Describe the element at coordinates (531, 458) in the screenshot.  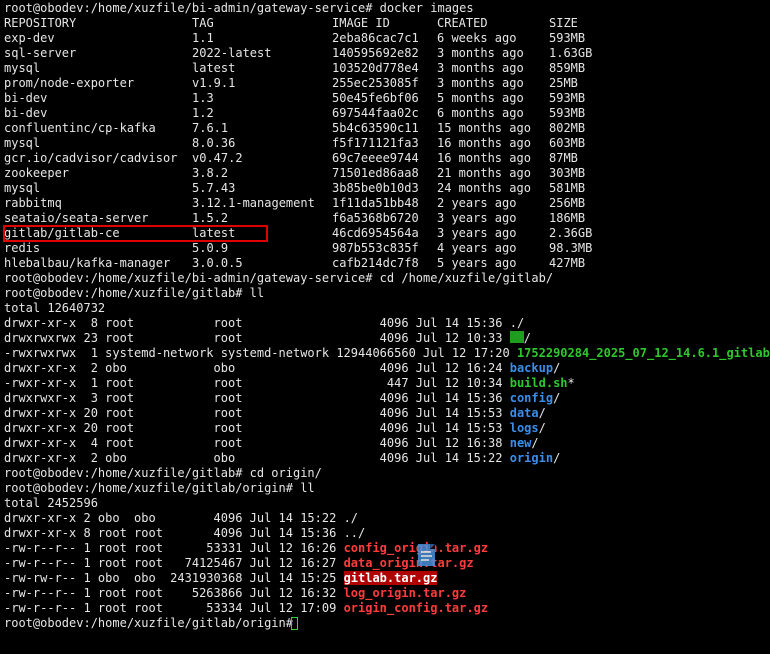
I see `file-name: origin` at that location.